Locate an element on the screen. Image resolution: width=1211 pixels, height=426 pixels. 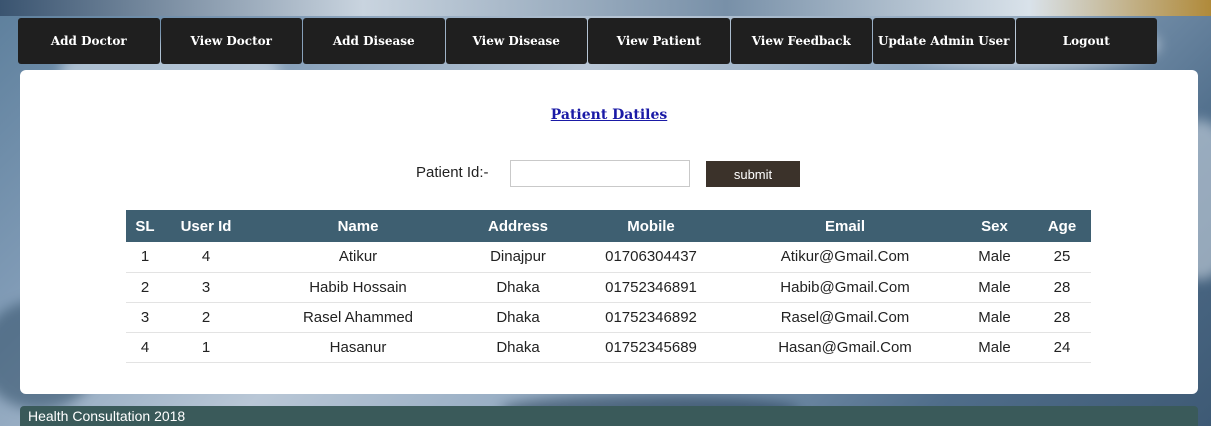
cell-user-id: 1 is located at coordinates (206, 347).